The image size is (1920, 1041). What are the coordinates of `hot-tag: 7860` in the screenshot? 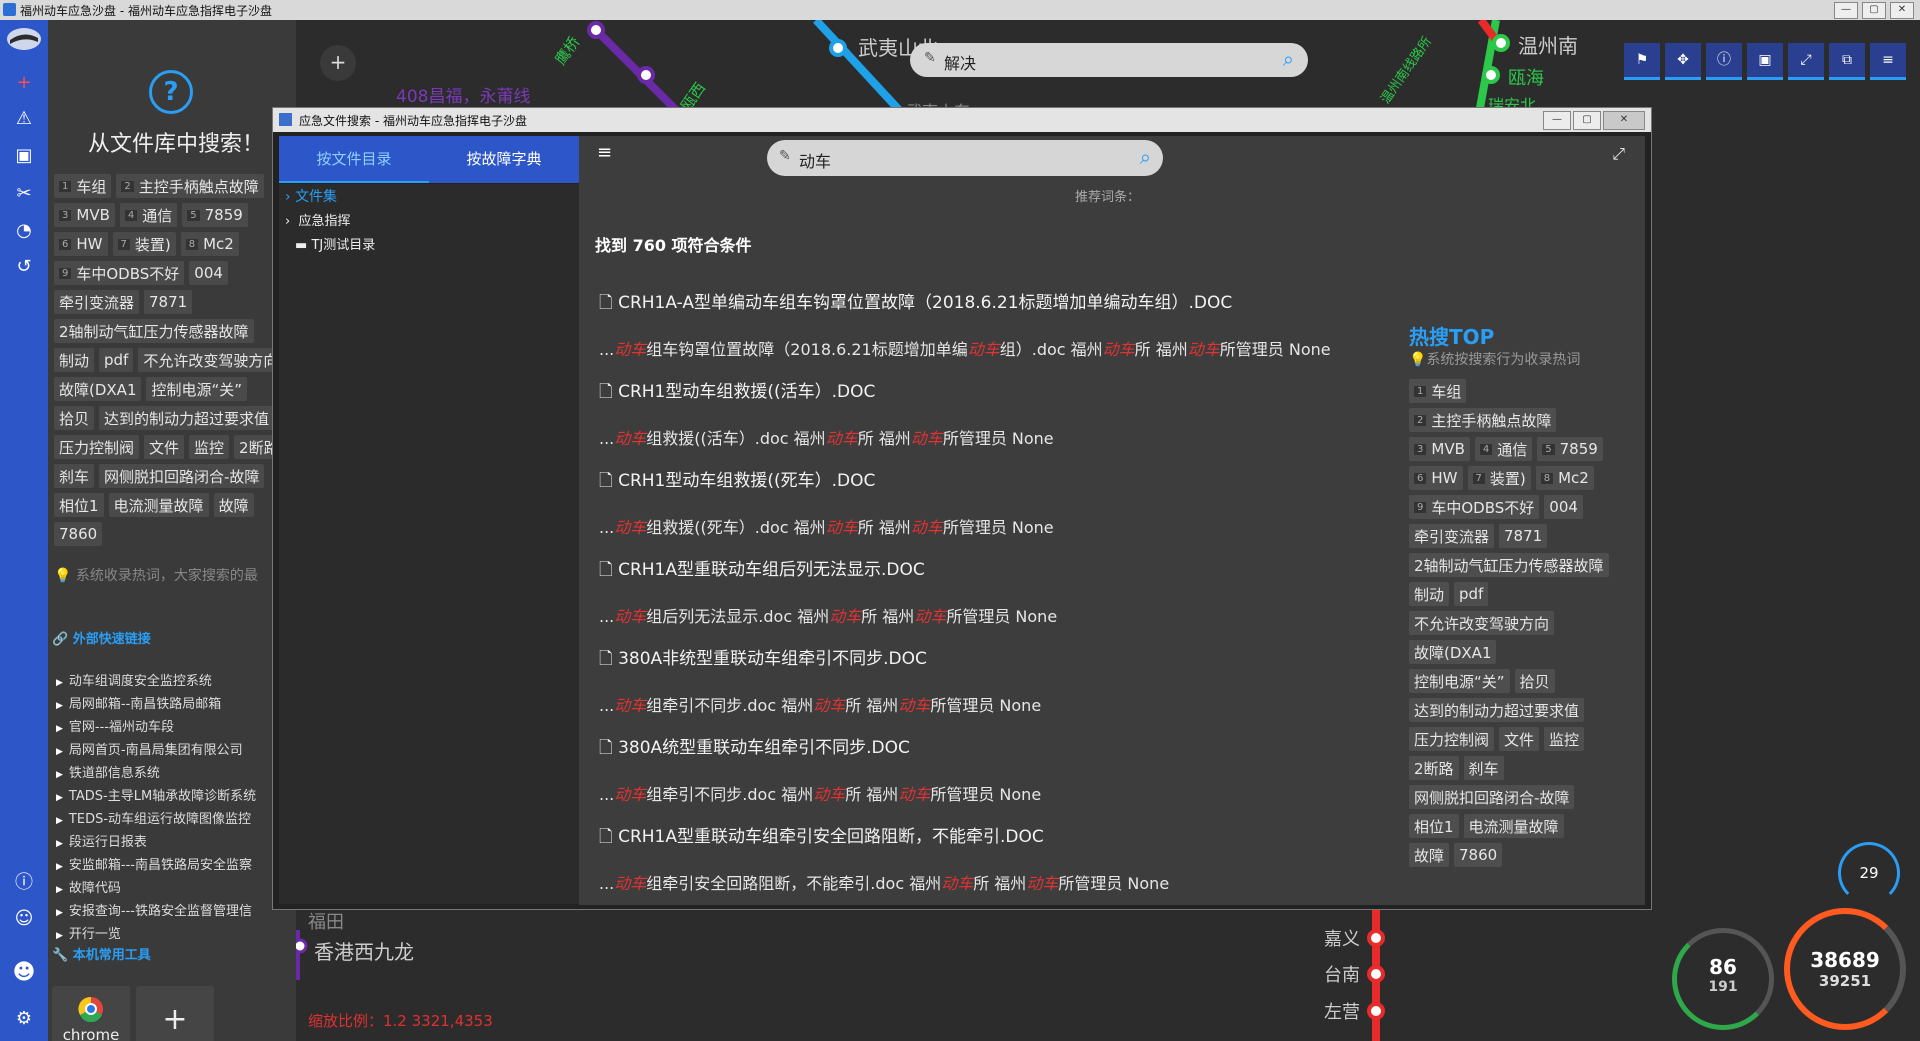 It's located at (78, 534).